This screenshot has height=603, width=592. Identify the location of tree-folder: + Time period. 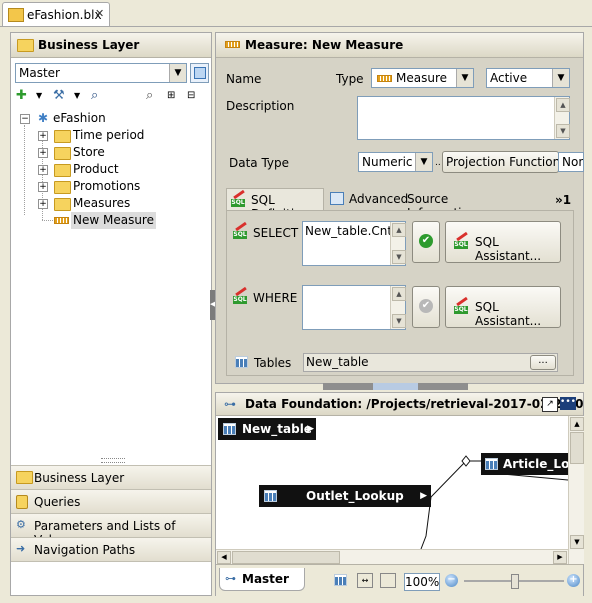
(119, 135).